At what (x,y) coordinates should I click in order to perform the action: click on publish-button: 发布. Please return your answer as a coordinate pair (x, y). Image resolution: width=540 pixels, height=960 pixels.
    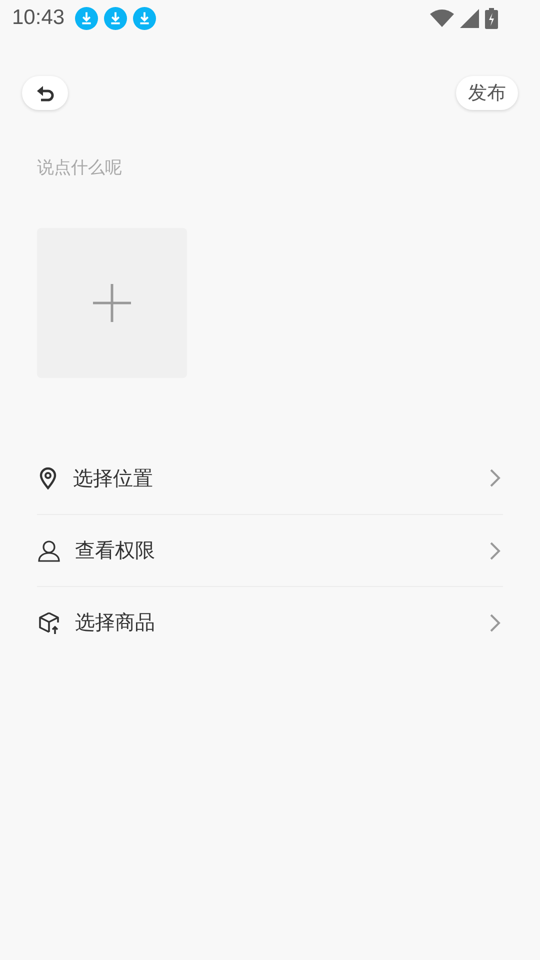
    Looking at the image, I should click on (487, 93).